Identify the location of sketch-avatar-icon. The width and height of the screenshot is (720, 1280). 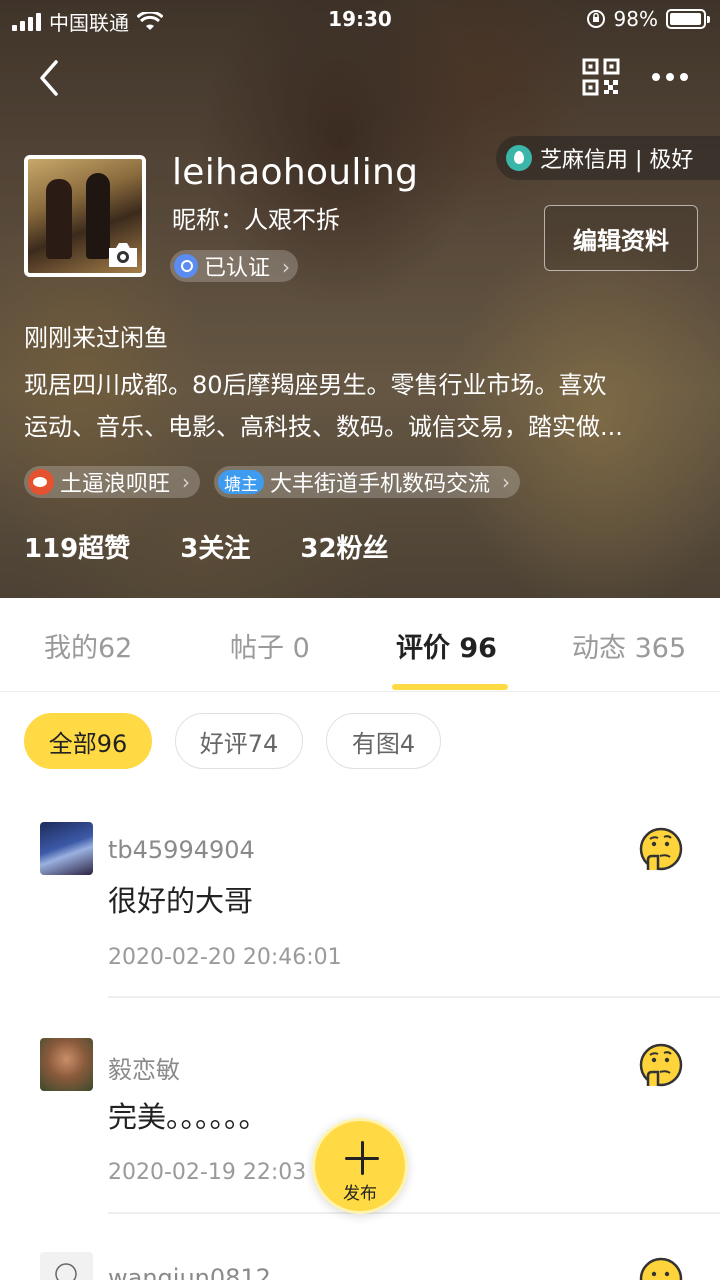
(66, 1271).